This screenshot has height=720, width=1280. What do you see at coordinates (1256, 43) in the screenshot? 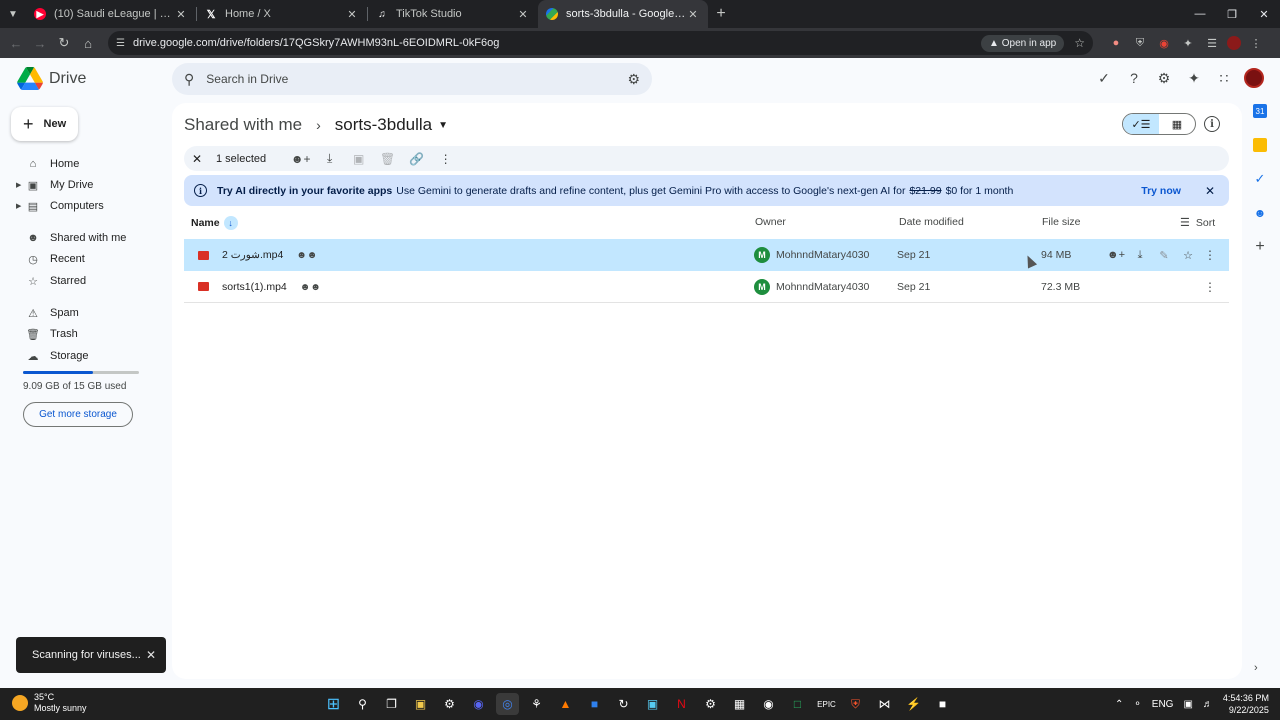
I see `browser-menu-icon: ⋮` at bounding box center [1256, 43].